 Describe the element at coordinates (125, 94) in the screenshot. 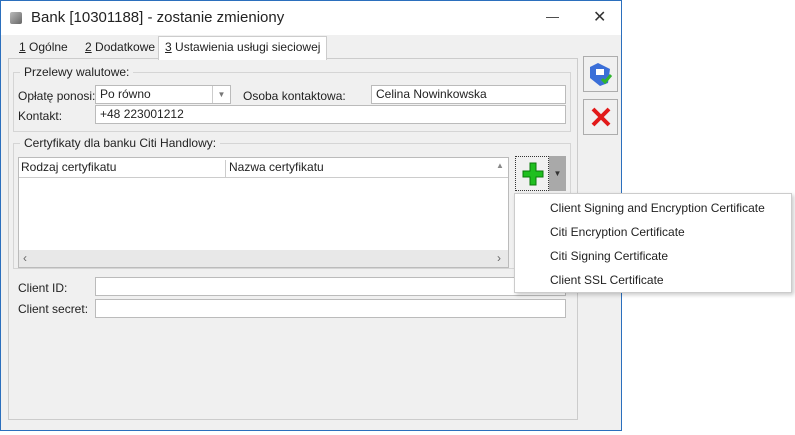

I see `oplata-value: Po równo` at that location.